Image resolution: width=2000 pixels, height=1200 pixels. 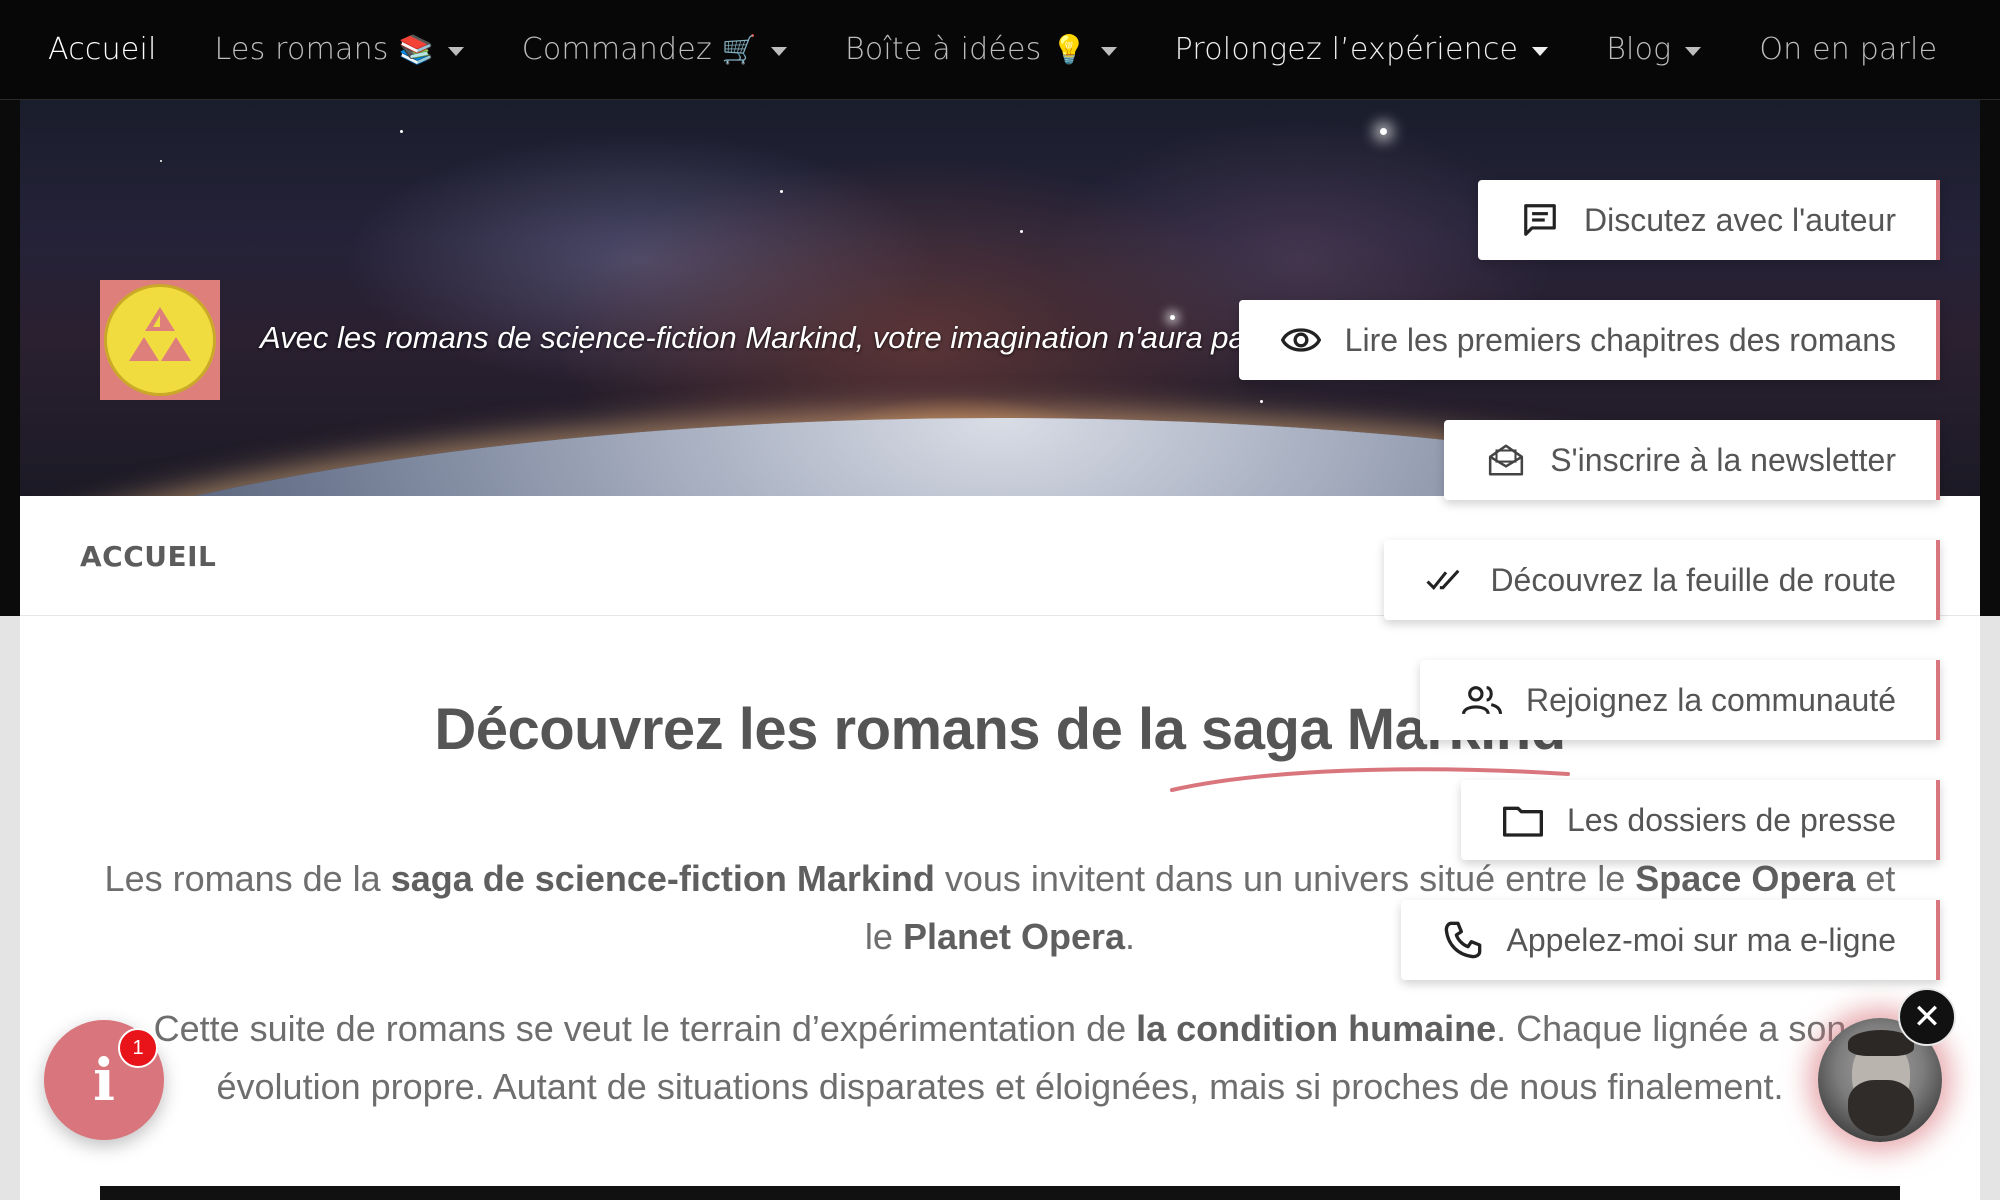 I want to click on video-preview, so click(x=1000, y=1193).